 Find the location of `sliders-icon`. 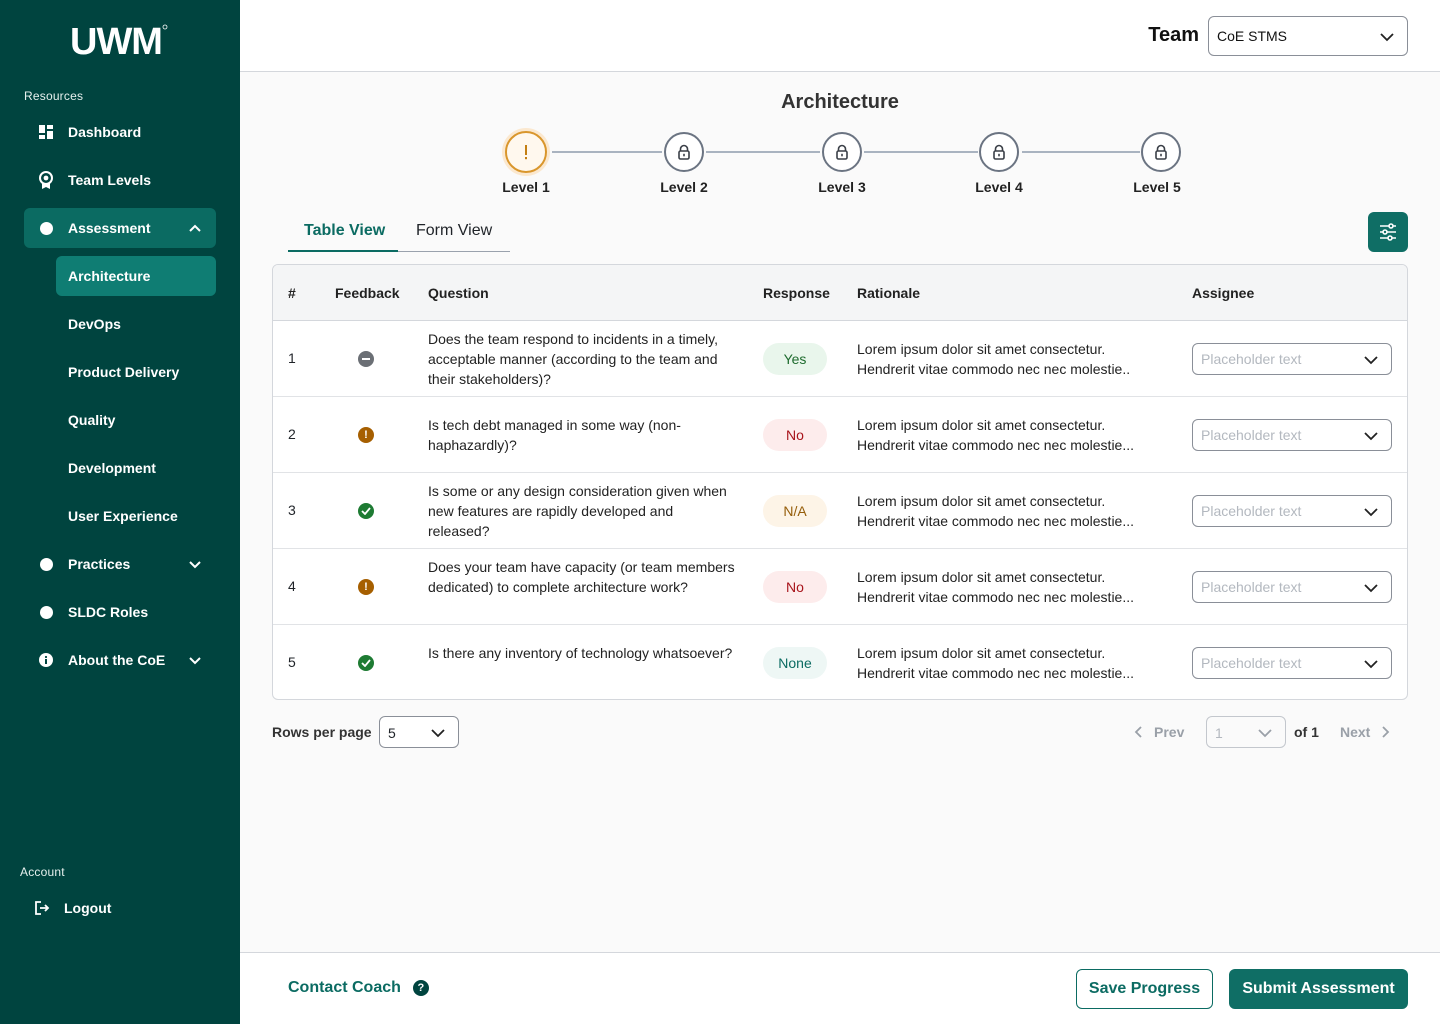

sliders-icon is located at coordinates (1388, 232).